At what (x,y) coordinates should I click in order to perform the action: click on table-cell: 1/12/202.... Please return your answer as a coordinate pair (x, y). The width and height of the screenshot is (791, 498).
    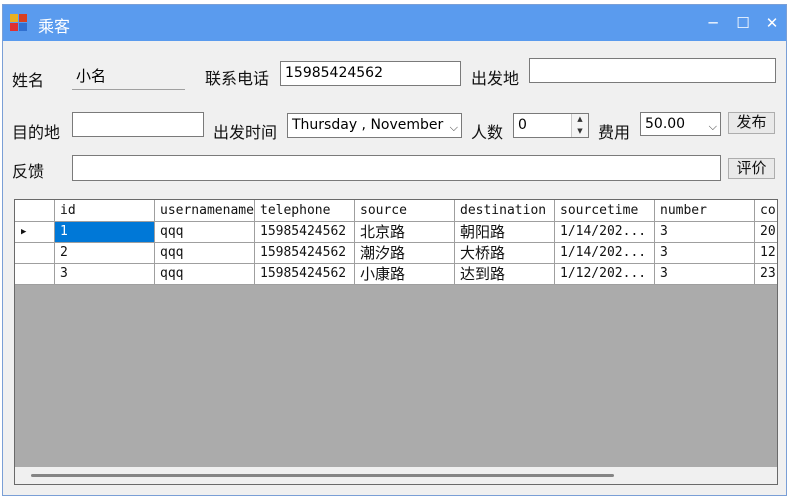
    Looking at the image, I should click on (605, 274).